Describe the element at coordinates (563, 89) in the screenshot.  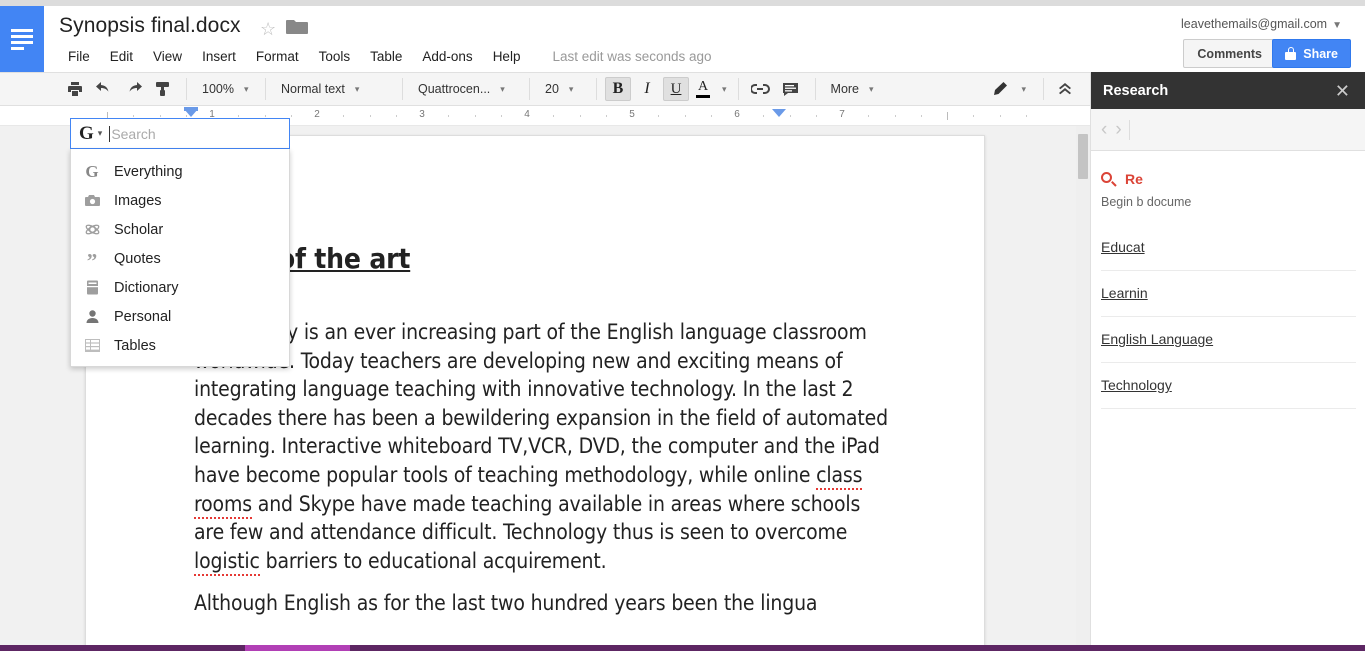
I see `font-size-select: 20 ▾` at that location.